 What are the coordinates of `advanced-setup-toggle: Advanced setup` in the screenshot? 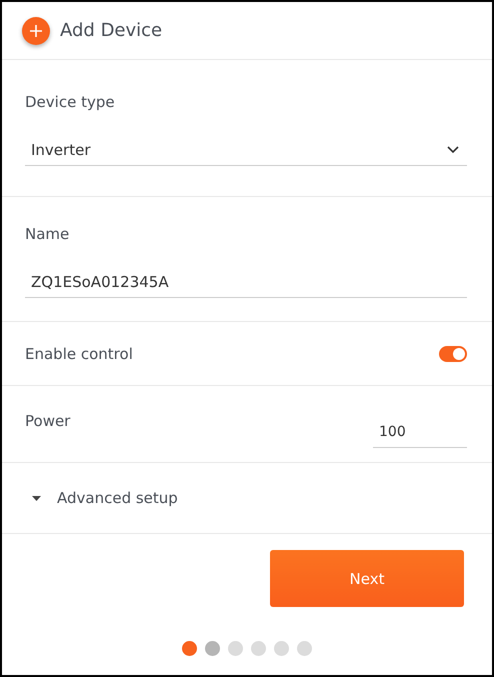 It's located at (105, 498).